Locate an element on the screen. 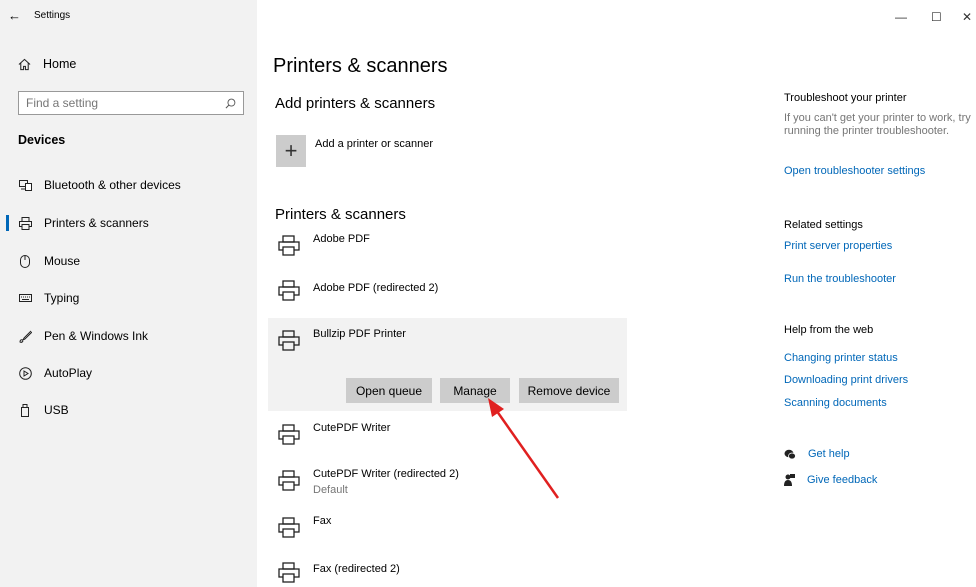  maximize-icon: ☐ is located at coordinates (936, 17).